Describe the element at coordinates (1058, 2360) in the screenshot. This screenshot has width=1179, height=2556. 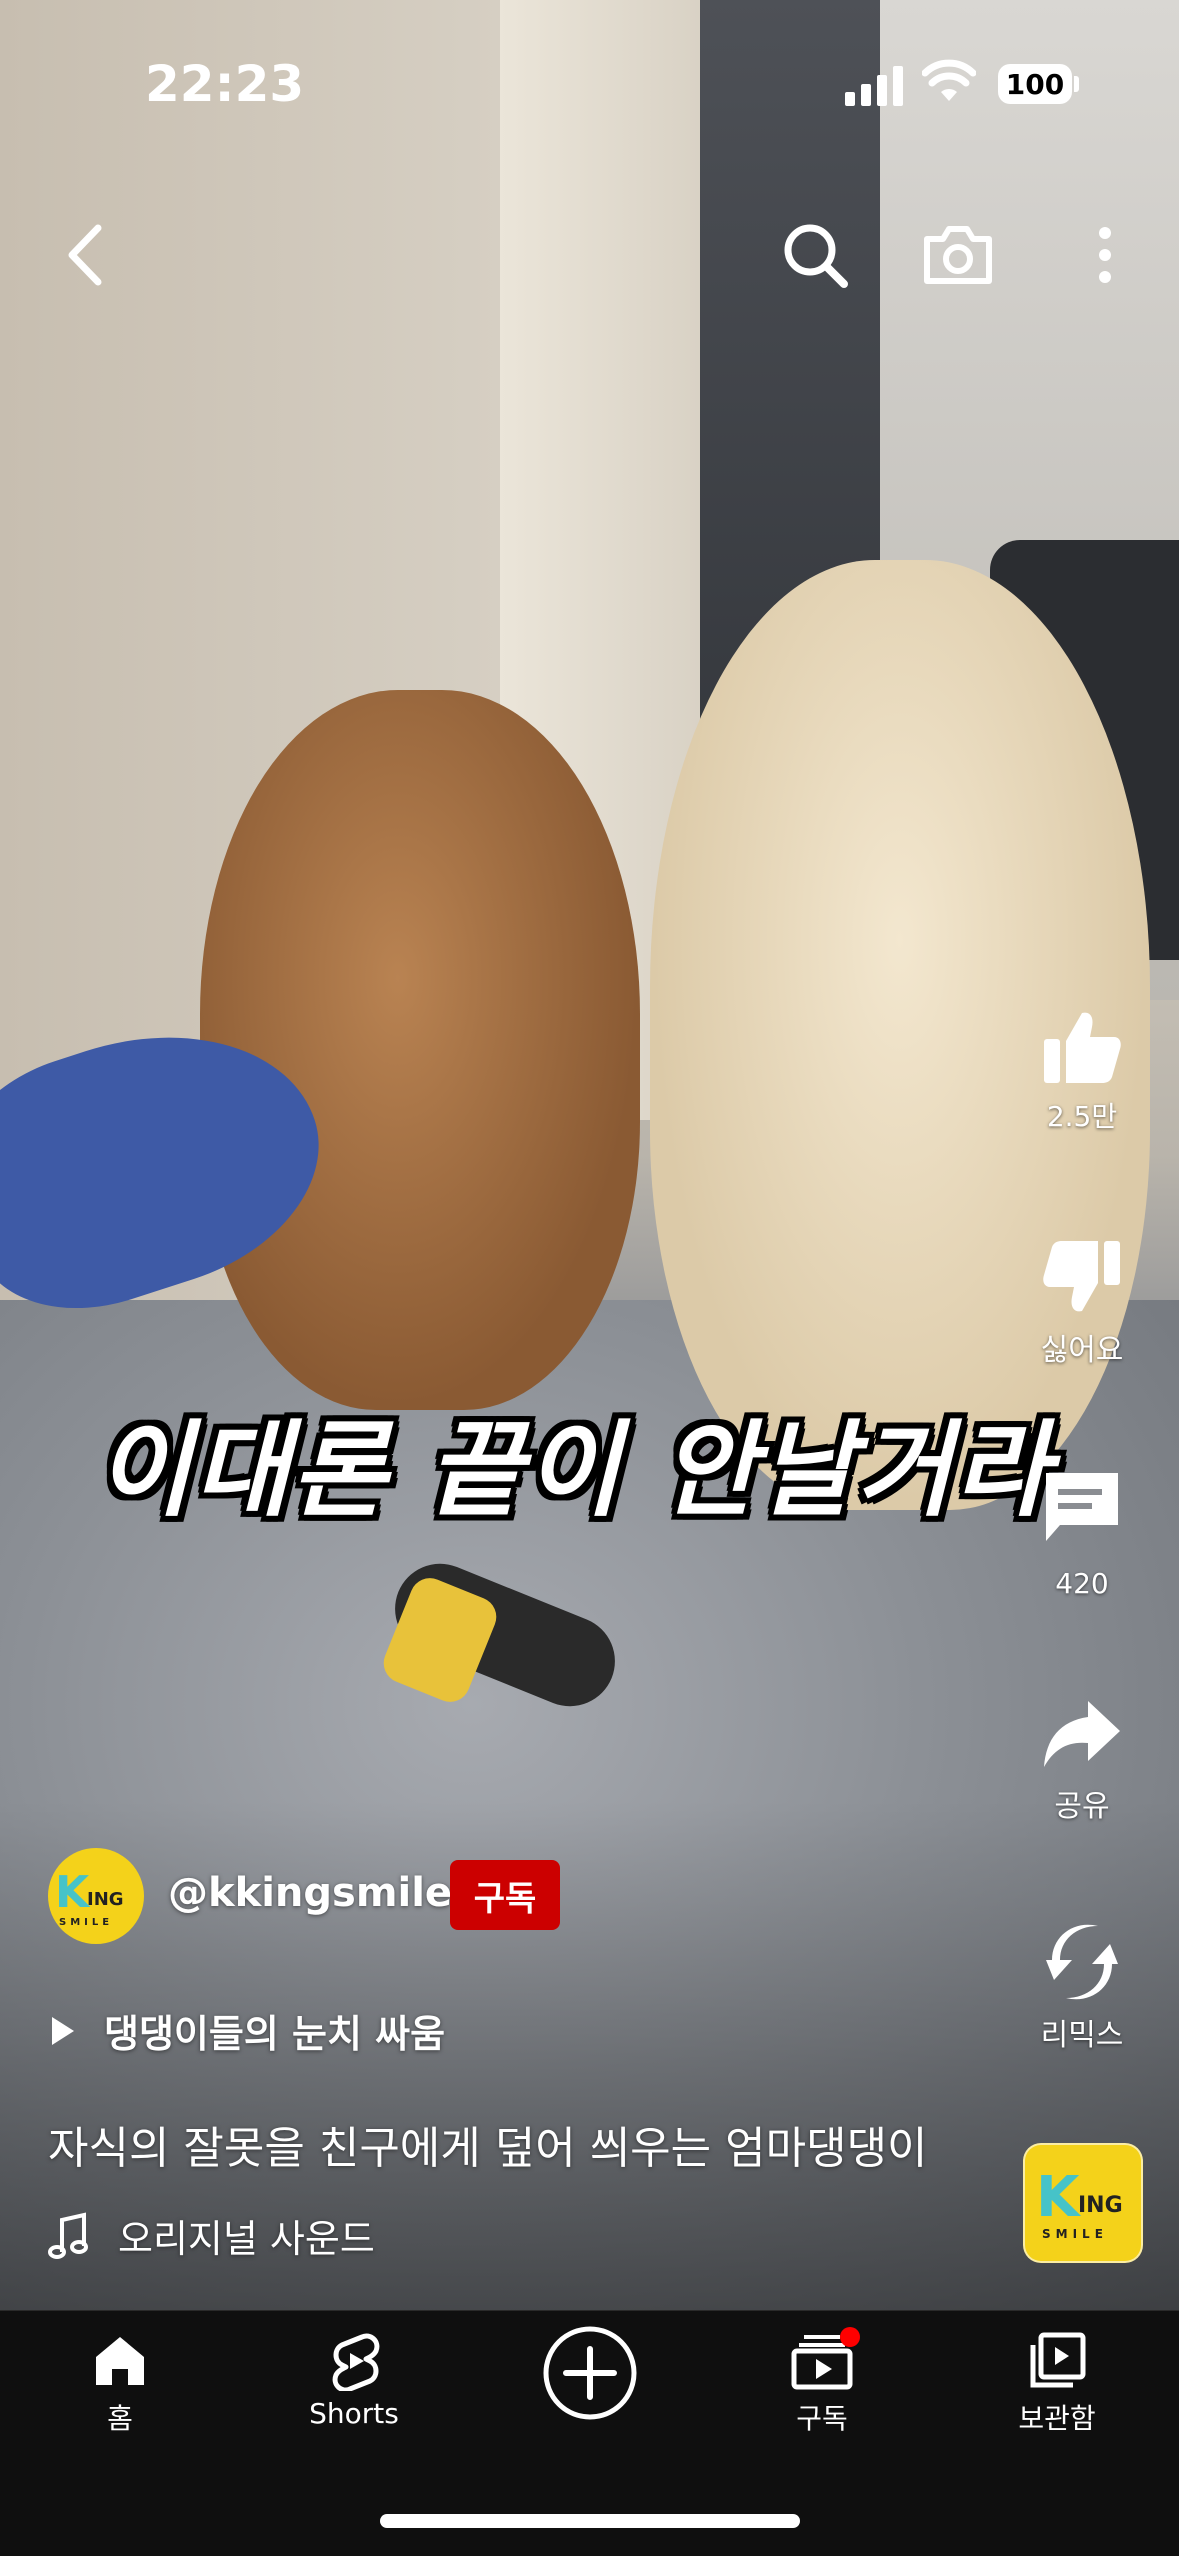
I see `library-icon` at that location.